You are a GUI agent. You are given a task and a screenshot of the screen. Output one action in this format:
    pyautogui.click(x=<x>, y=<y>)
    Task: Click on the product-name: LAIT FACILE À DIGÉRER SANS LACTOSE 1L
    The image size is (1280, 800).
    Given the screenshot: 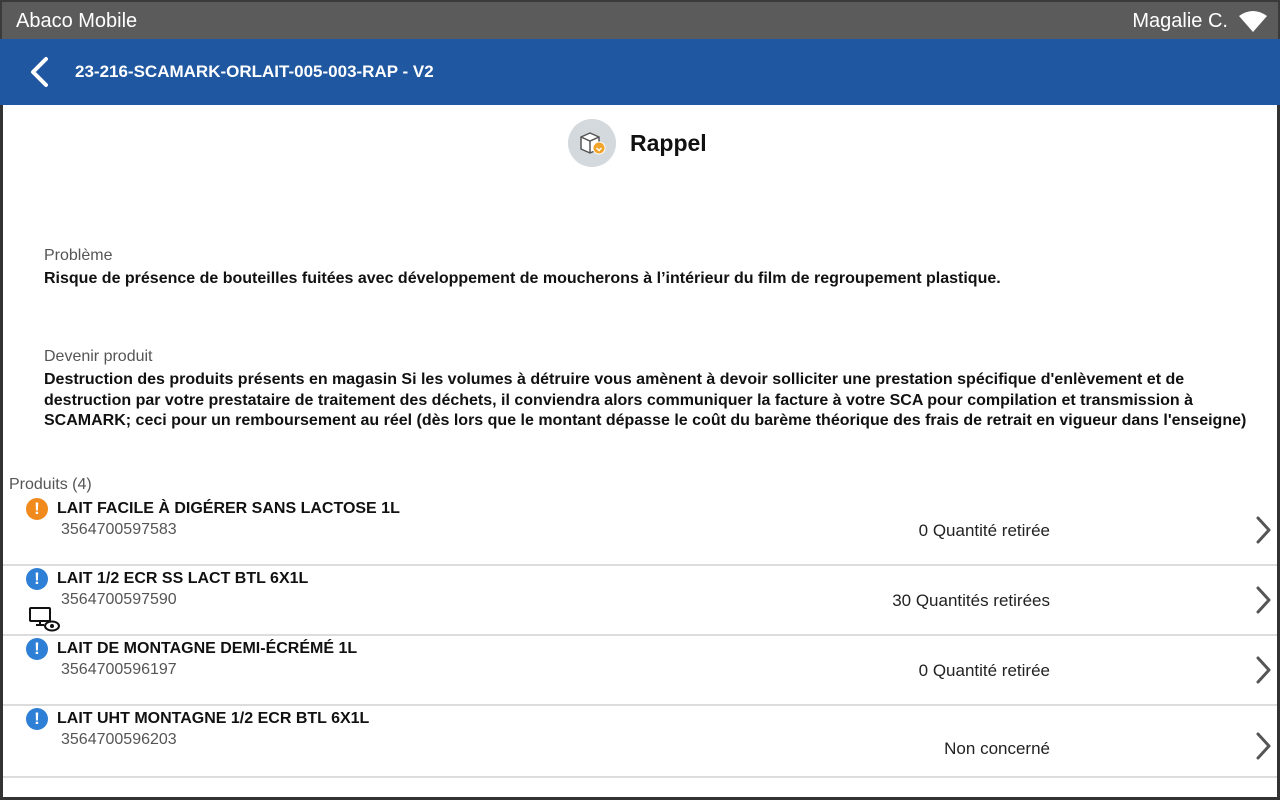 What is the action you would take?
    pyautogui.click(x=228, y=508)
    